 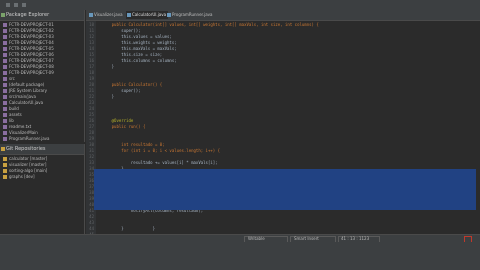 I want to click on editor-tab-label: Visualizer.java, so click(x=108, y=14).